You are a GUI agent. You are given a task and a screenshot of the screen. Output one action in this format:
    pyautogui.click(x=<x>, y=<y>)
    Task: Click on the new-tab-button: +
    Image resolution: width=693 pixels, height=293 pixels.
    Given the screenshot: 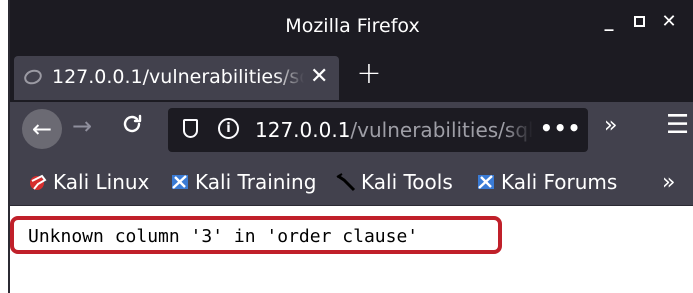 What is the action you would take?
    pyautogui.click(x=369, y=73)
    